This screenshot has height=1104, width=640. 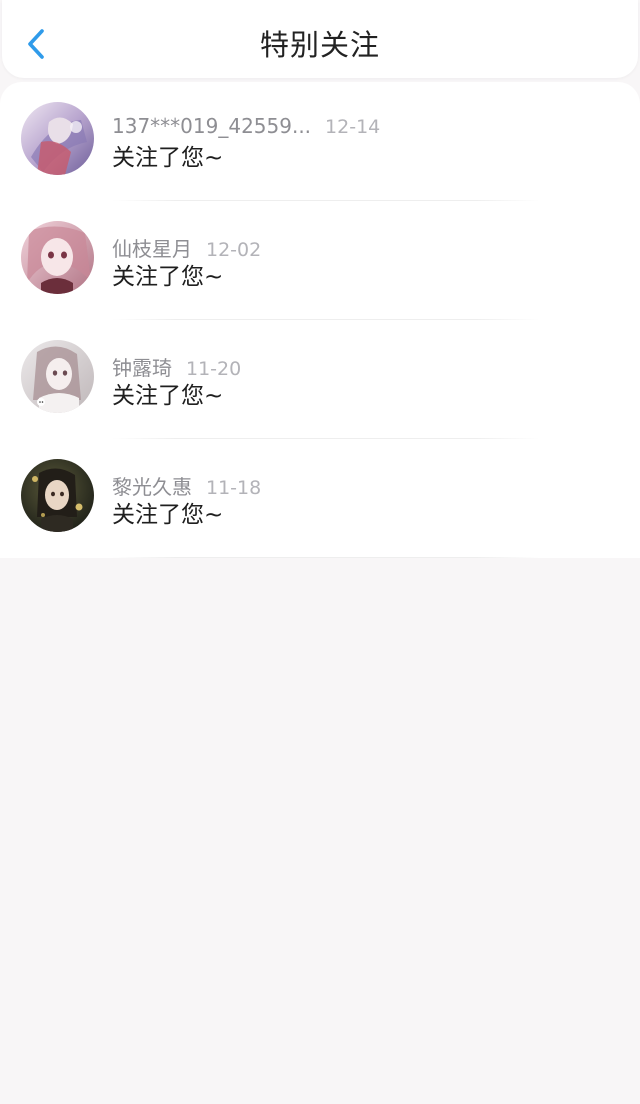 What do you see at coordinates (320, 379) in the screenshot?
I see `list-item: 钟露琦 11-20 关注了您~` at bounding box center [320, 379].